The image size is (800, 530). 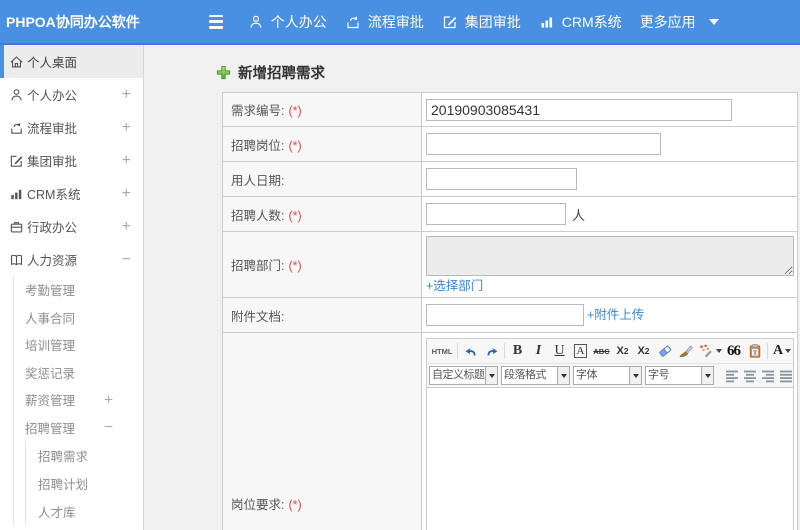 What do you see at coordinates (50, 373) in the screenshot?
I see `sidebar-item-label: 奖惩记录` at bounding box center [50, 373].